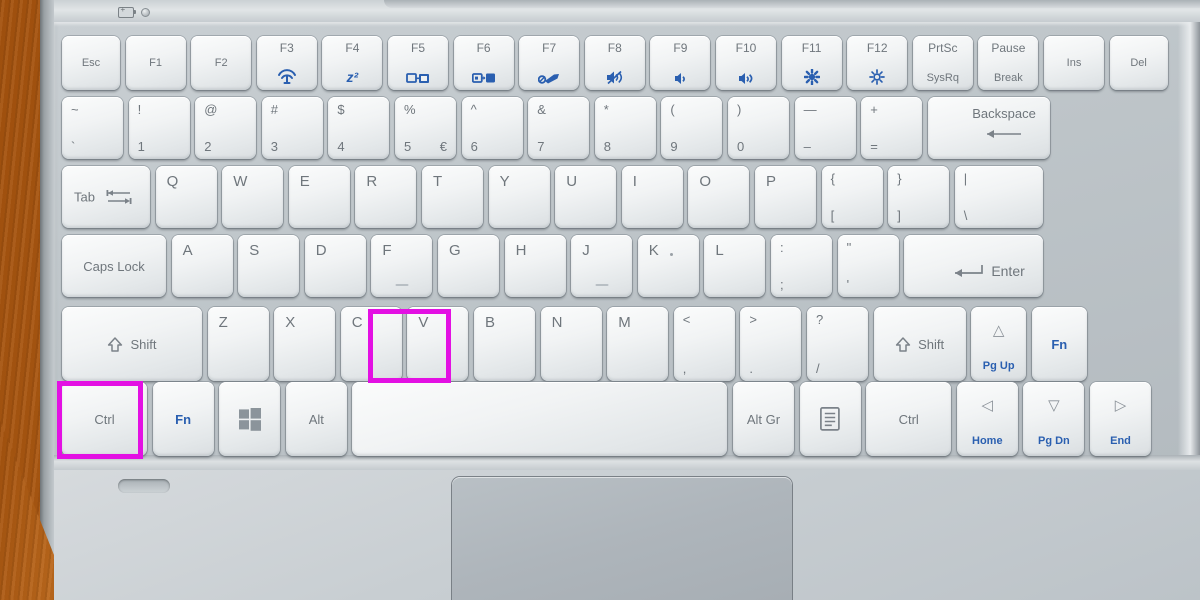 This screenshot has height=600, width=1200. What do you see at coordinates (622, 538) in the screenshot?
I see `trackpad` at bounding box center [622, 538].